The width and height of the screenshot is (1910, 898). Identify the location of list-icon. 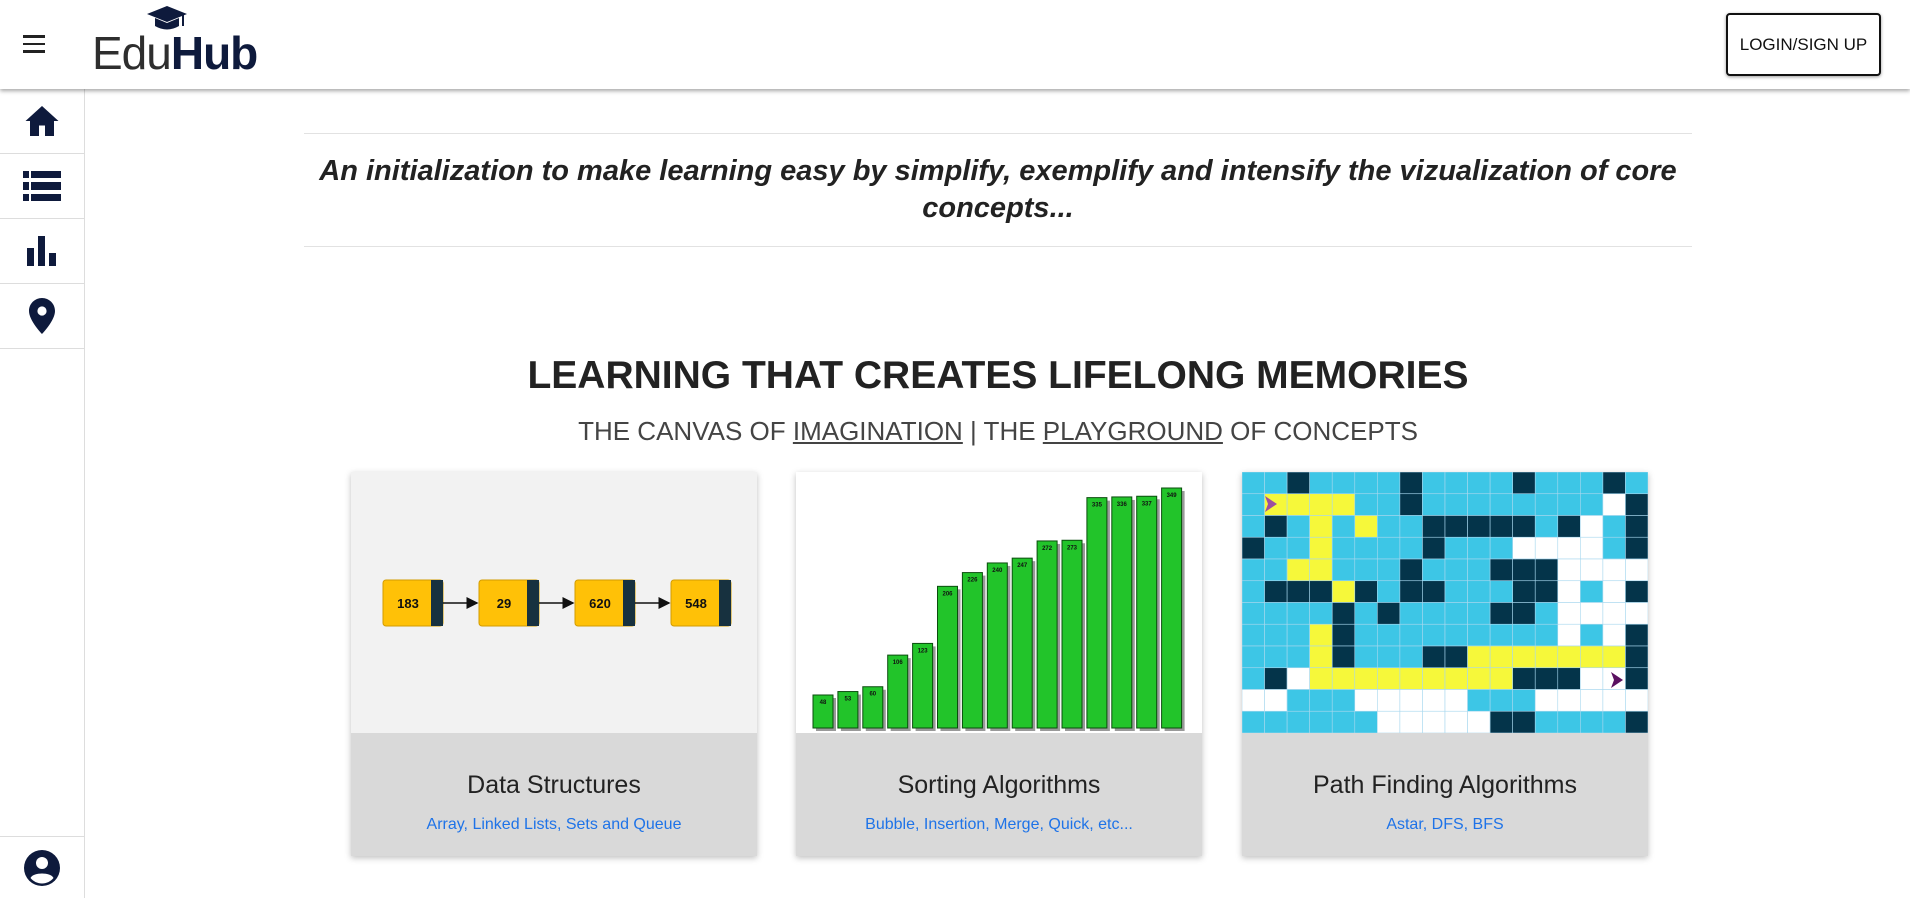
(42, 186).